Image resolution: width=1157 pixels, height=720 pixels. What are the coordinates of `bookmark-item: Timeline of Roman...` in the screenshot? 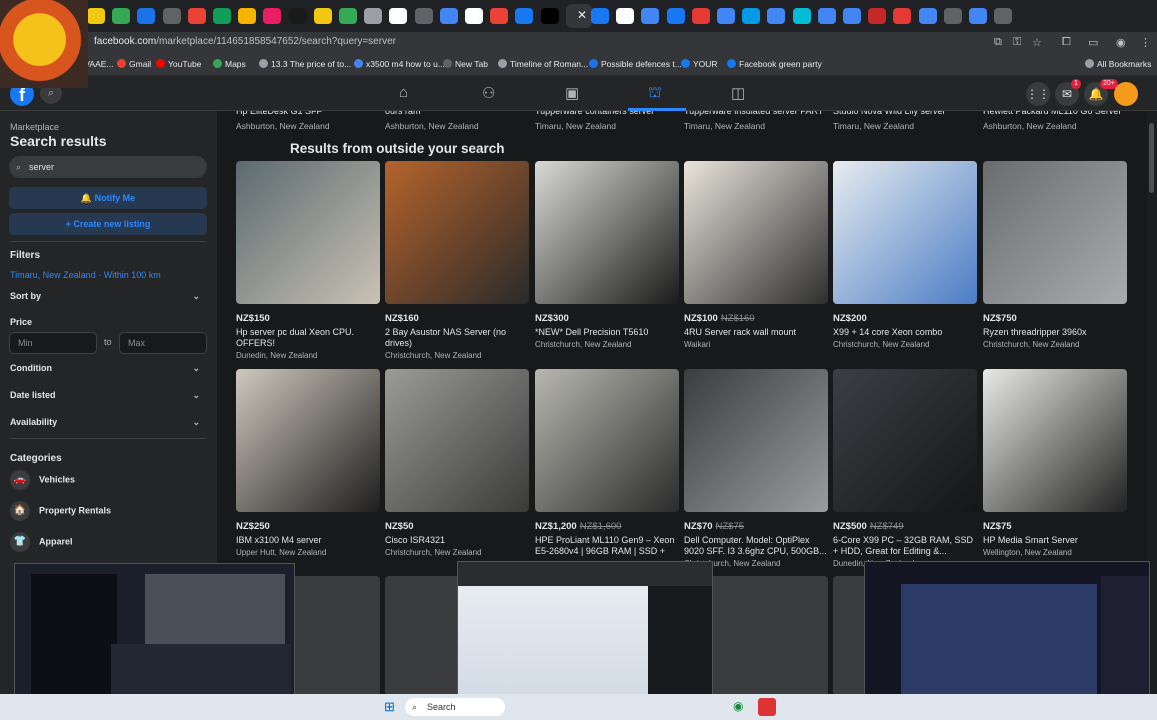 It's located at (543, 64).